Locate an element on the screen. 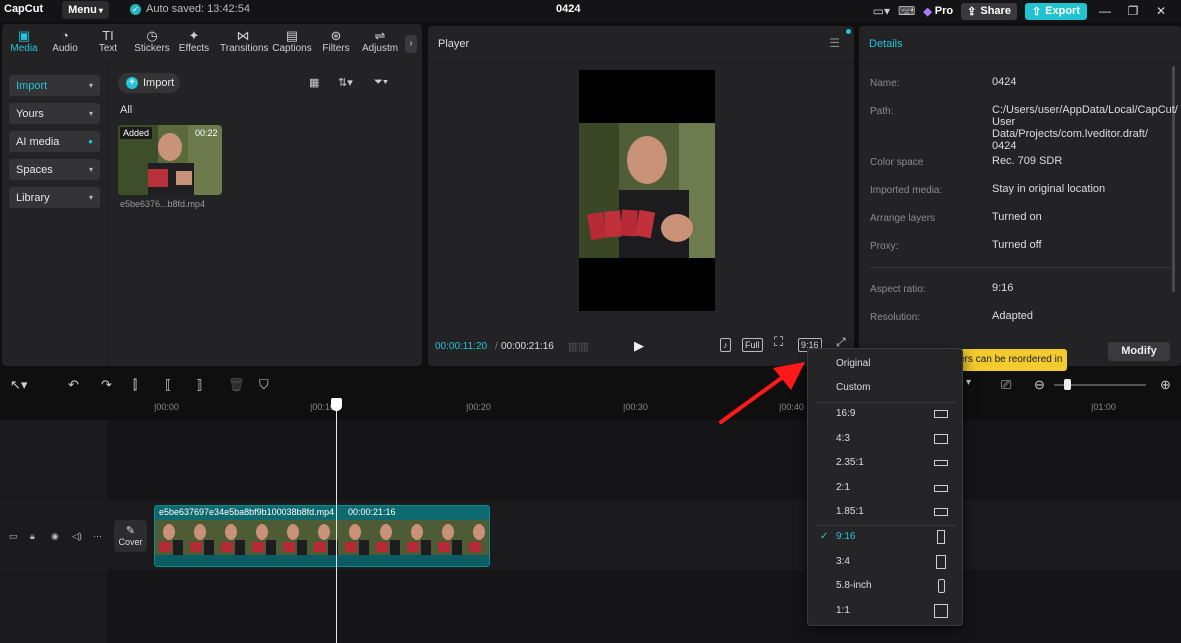 Image resolution: width=1181 pixels, height=643 pixels. modify-button: Modify is located at coordinates (1139, 351).